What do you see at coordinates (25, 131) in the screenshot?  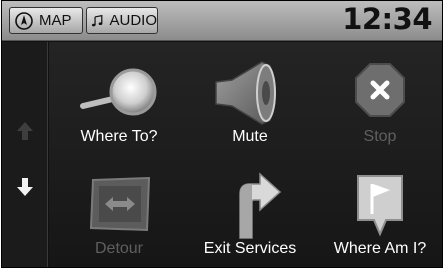 I see `scroll-up-arrow-icon` at bounding box center [25, 131].